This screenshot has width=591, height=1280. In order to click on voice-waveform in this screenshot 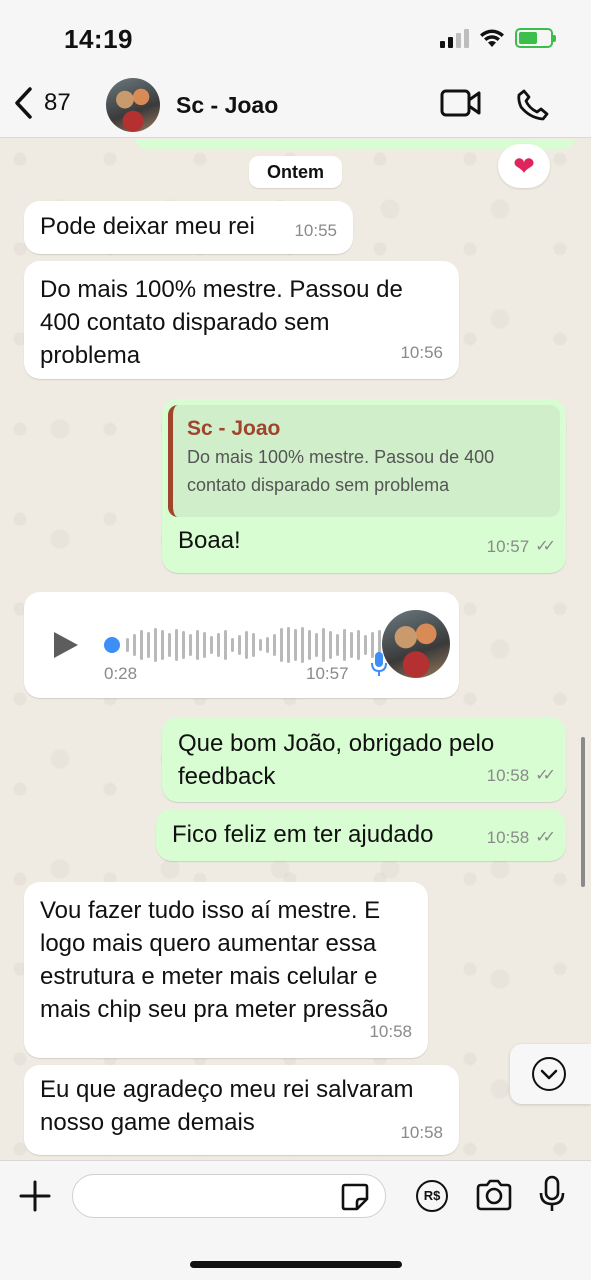, I will do `click(249, 645)`.